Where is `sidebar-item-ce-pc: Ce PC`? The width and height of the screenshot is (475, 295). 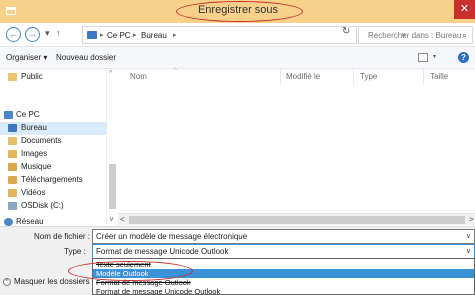
sidebar-item-ce-pc: Ce PC is located at coordinates (53, 115).